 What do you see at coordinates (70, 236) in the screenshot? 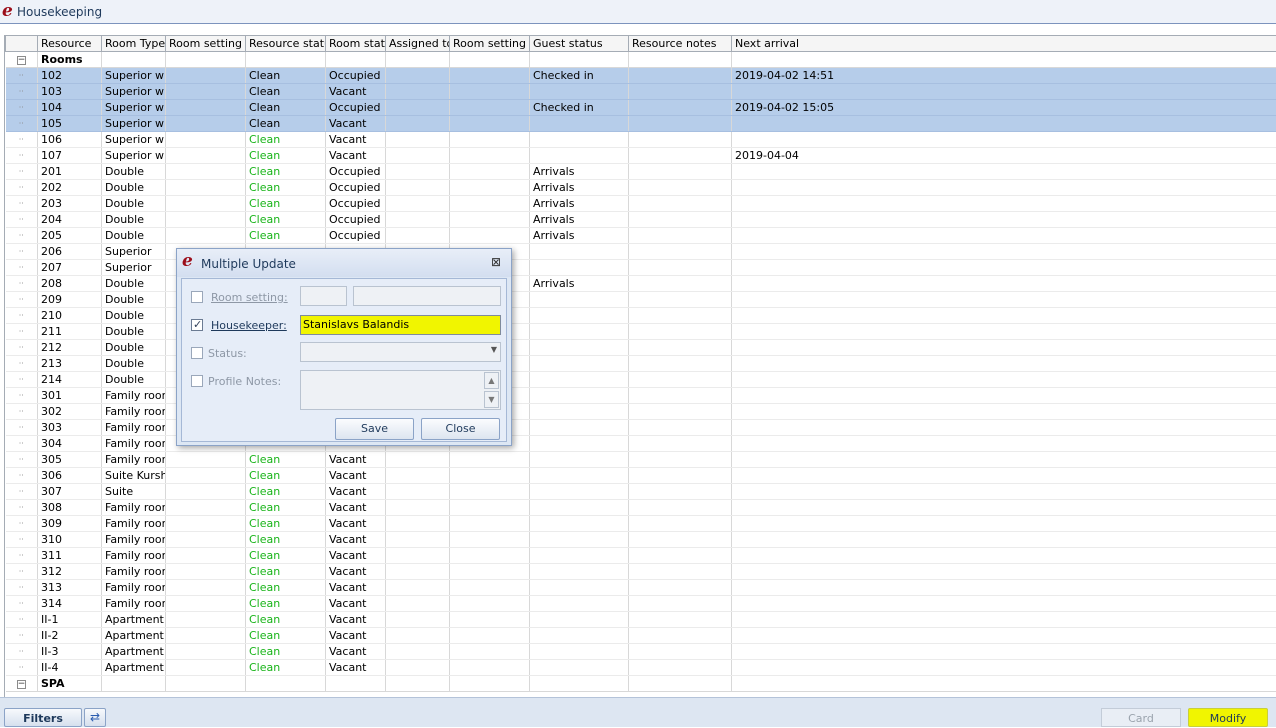
I see `cell-resource: 205` at bounding box center [70, 236].